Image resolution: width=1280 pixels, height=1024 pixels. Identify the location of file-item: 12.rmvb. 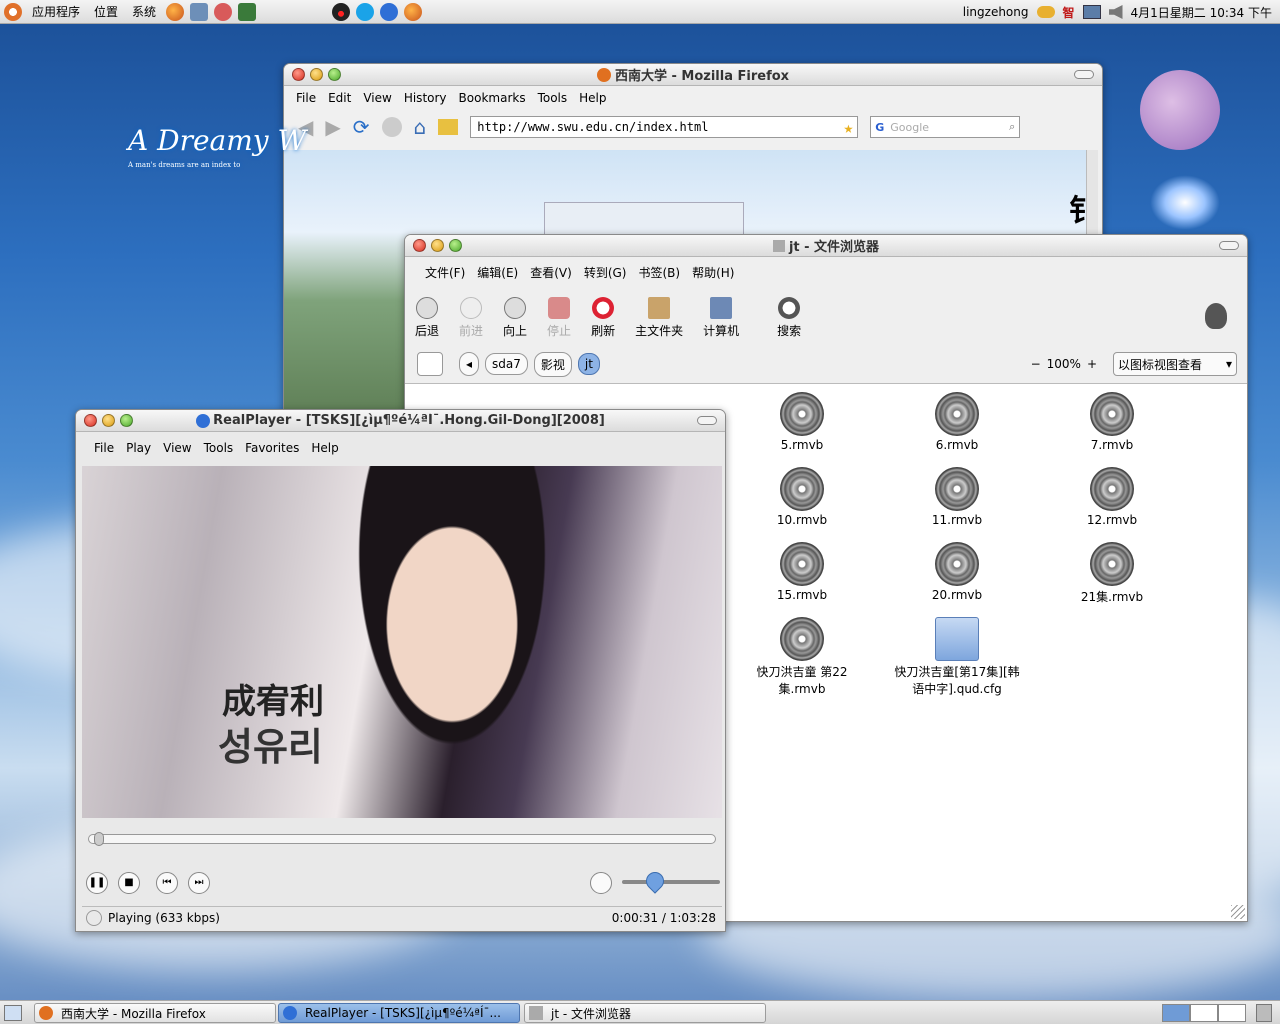
(1112, 497).